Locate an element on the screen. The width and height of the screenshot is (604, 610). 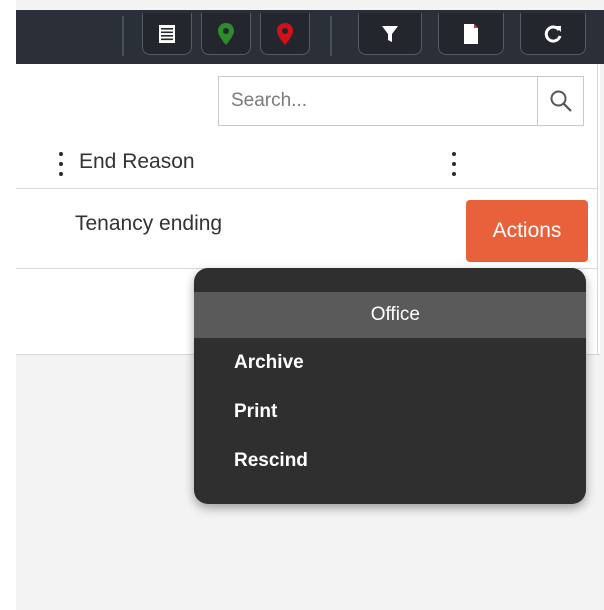
list-view-button is located at coordinates (167, 34).